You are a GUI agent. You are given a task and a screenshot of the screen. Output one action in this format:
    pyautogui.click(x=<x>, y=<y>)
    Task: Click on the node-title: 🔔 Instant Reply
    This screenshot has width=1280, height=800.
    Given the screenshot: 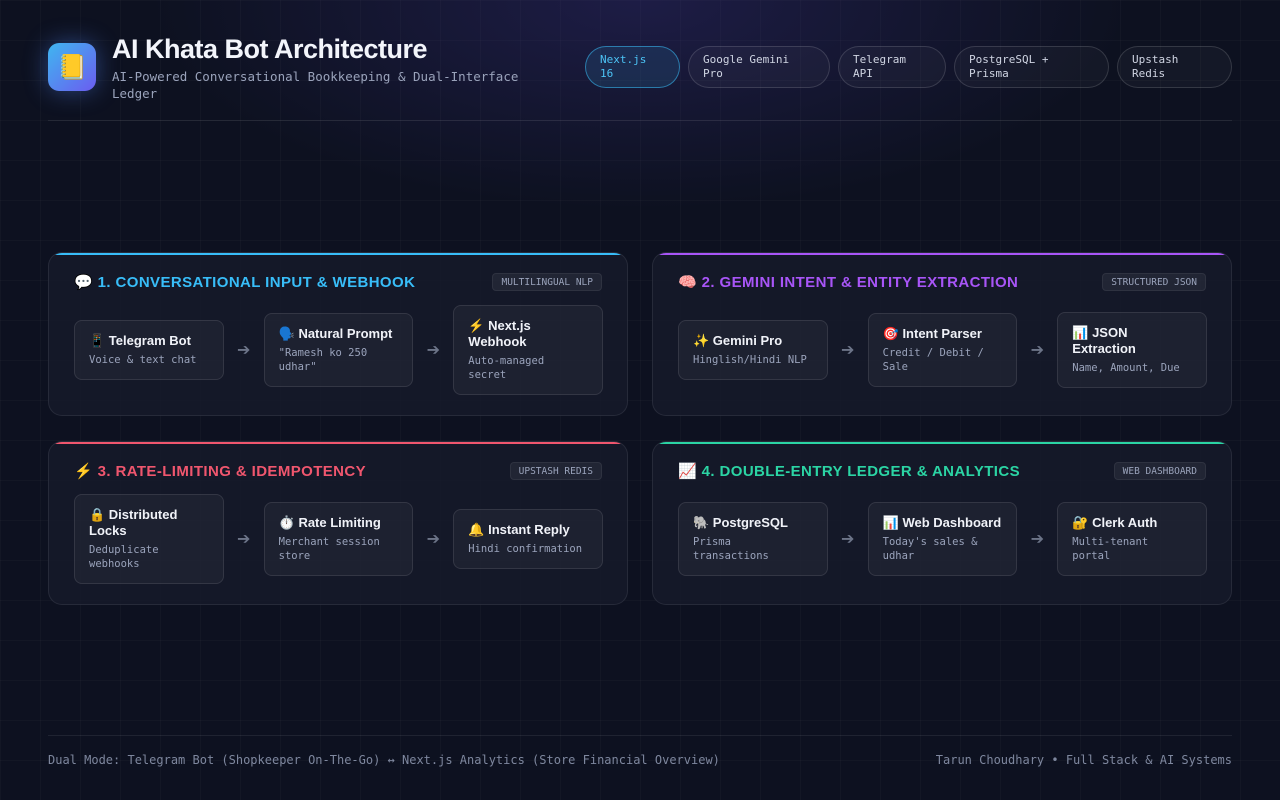 What is the action you would take?
    pyautogui.click(x=519, y=529)
    